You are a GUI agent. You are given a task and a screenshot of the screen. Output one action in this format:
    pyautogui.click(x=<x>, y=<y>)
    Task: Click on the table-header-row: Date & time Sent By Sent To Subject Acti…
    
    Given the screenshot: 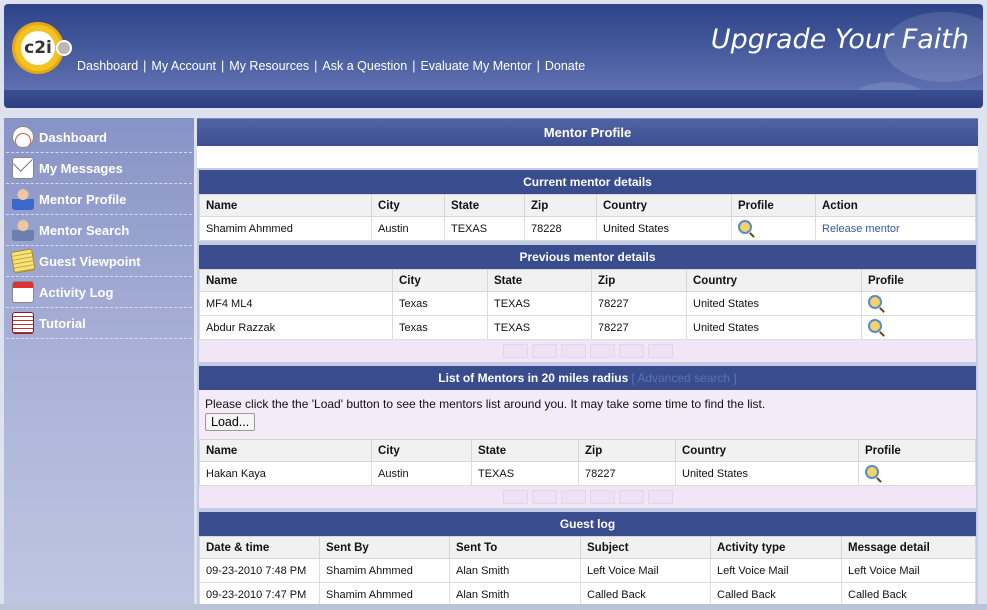 What is the action you would take?
    pyautogui.click(x=587, y=547)
    